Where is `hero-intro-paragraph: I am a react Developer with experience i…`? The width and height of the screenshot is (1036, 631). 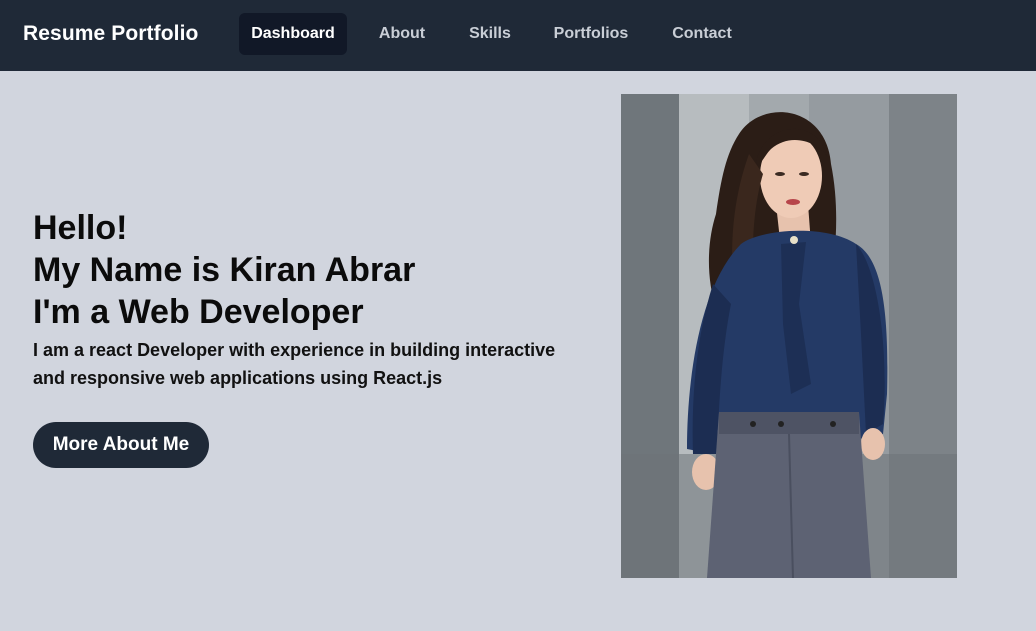 hero-intro-paragraph: I am a react Developer with experience i… is located at coordinates (294, 364).